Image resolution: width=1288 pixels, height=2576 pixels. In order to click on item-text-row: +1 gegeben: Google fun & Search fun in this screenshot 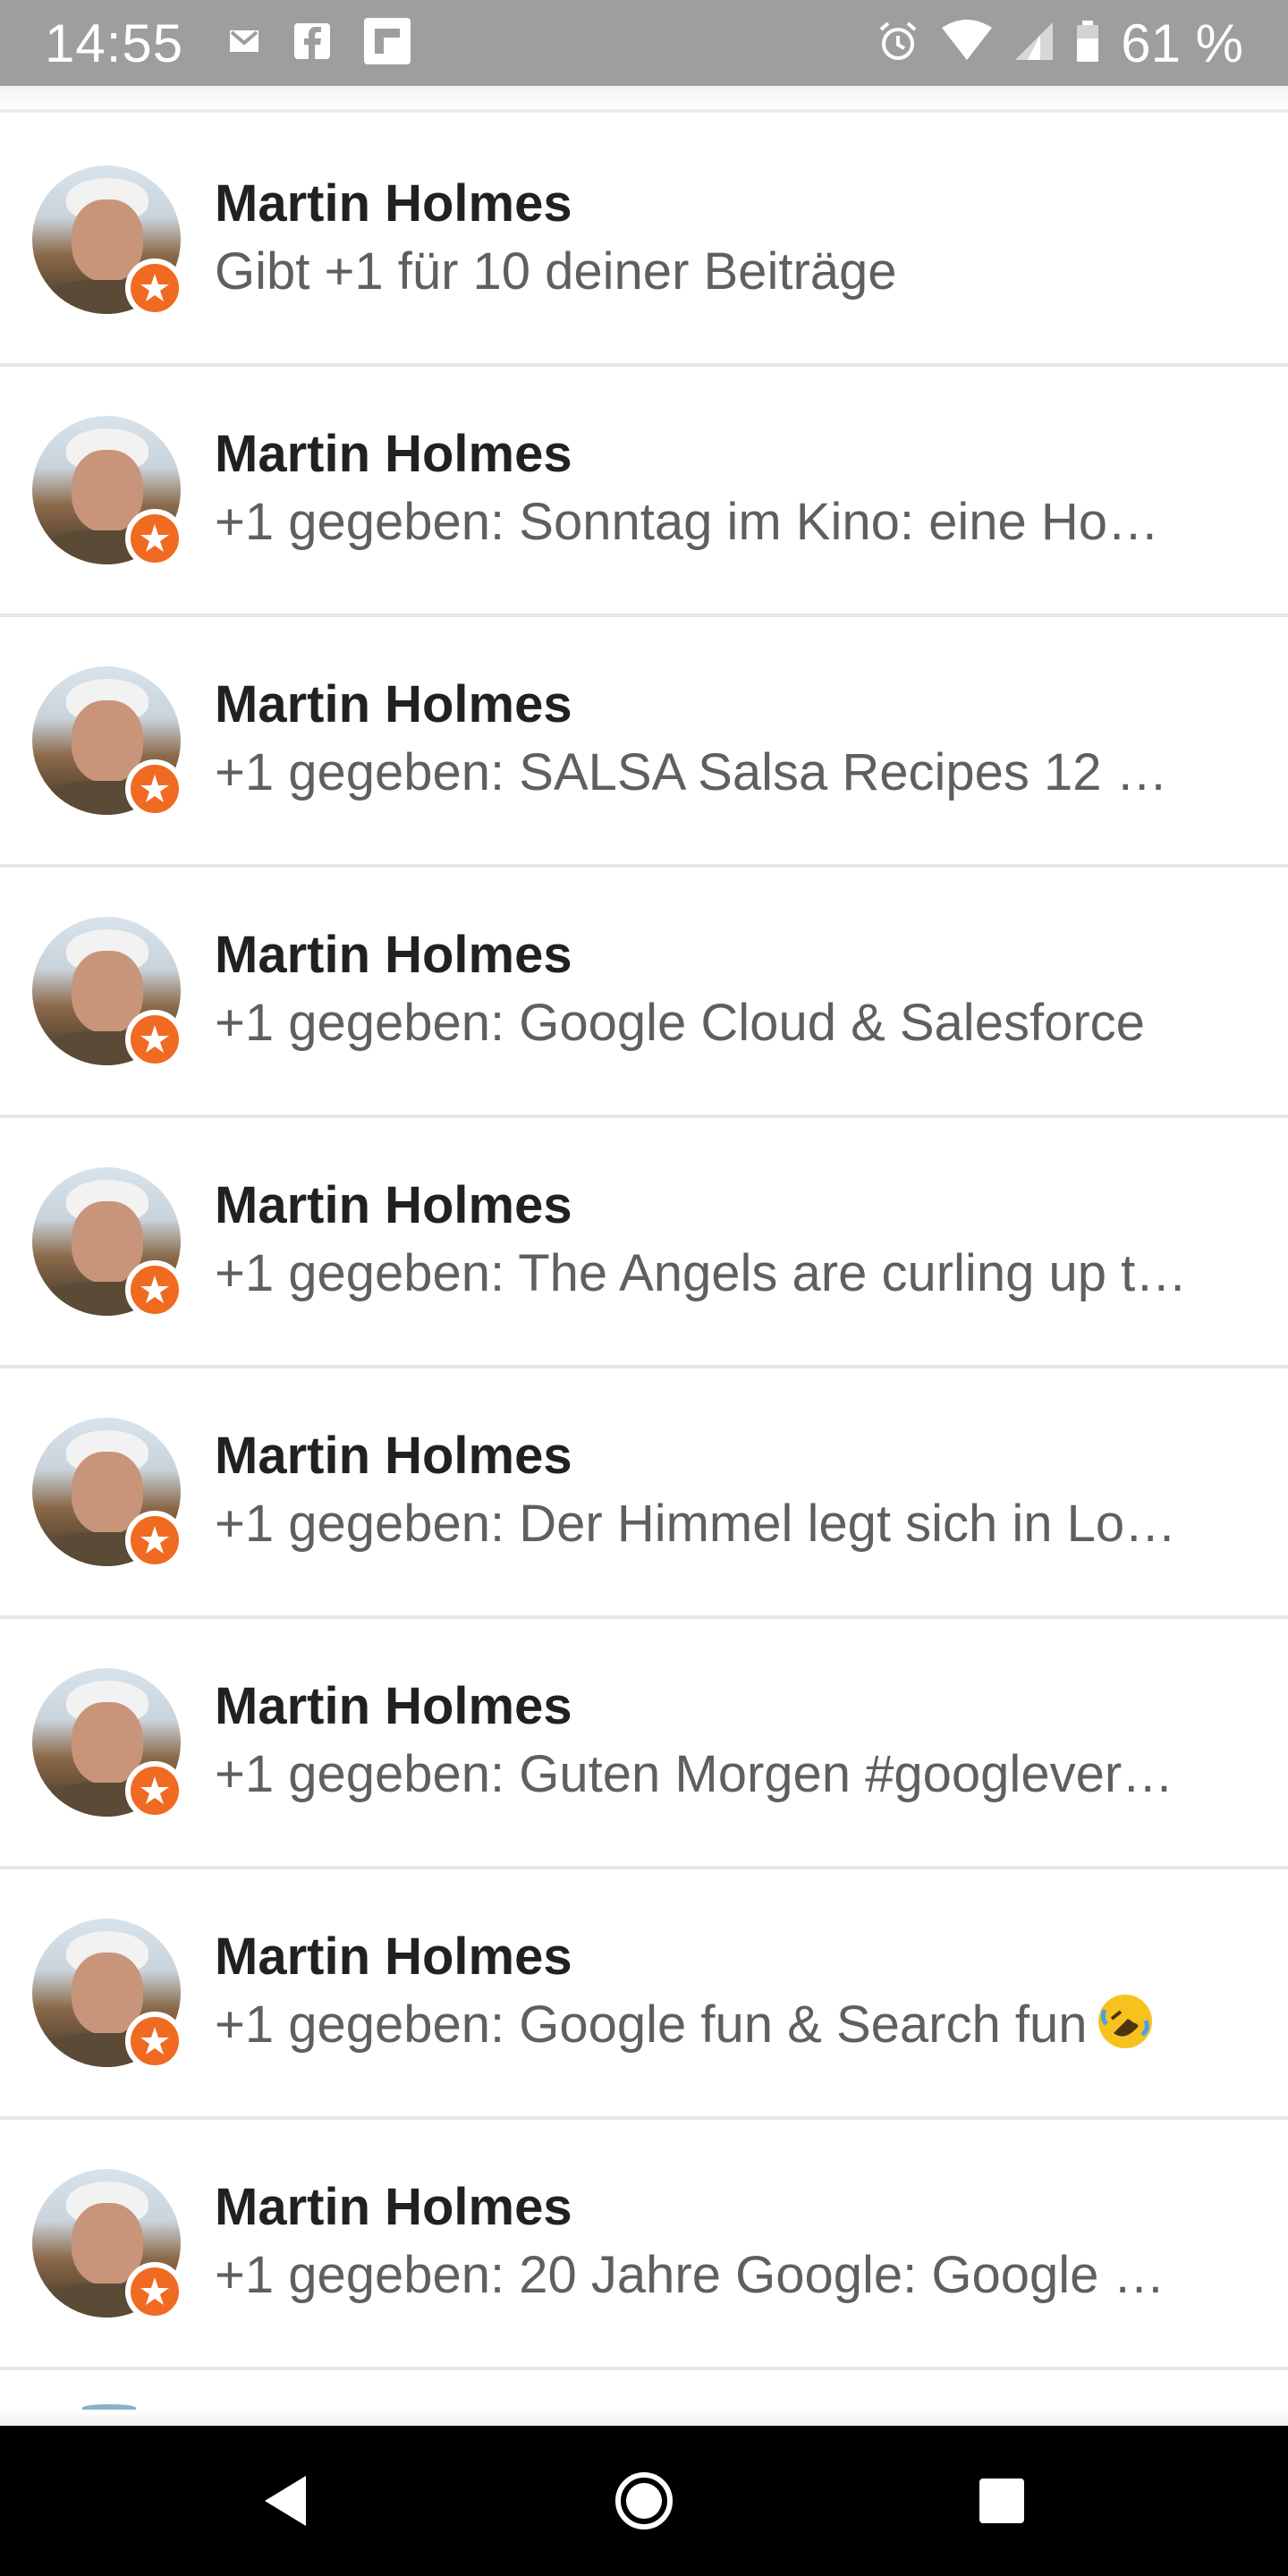, I will do `click(738, 2025)`.